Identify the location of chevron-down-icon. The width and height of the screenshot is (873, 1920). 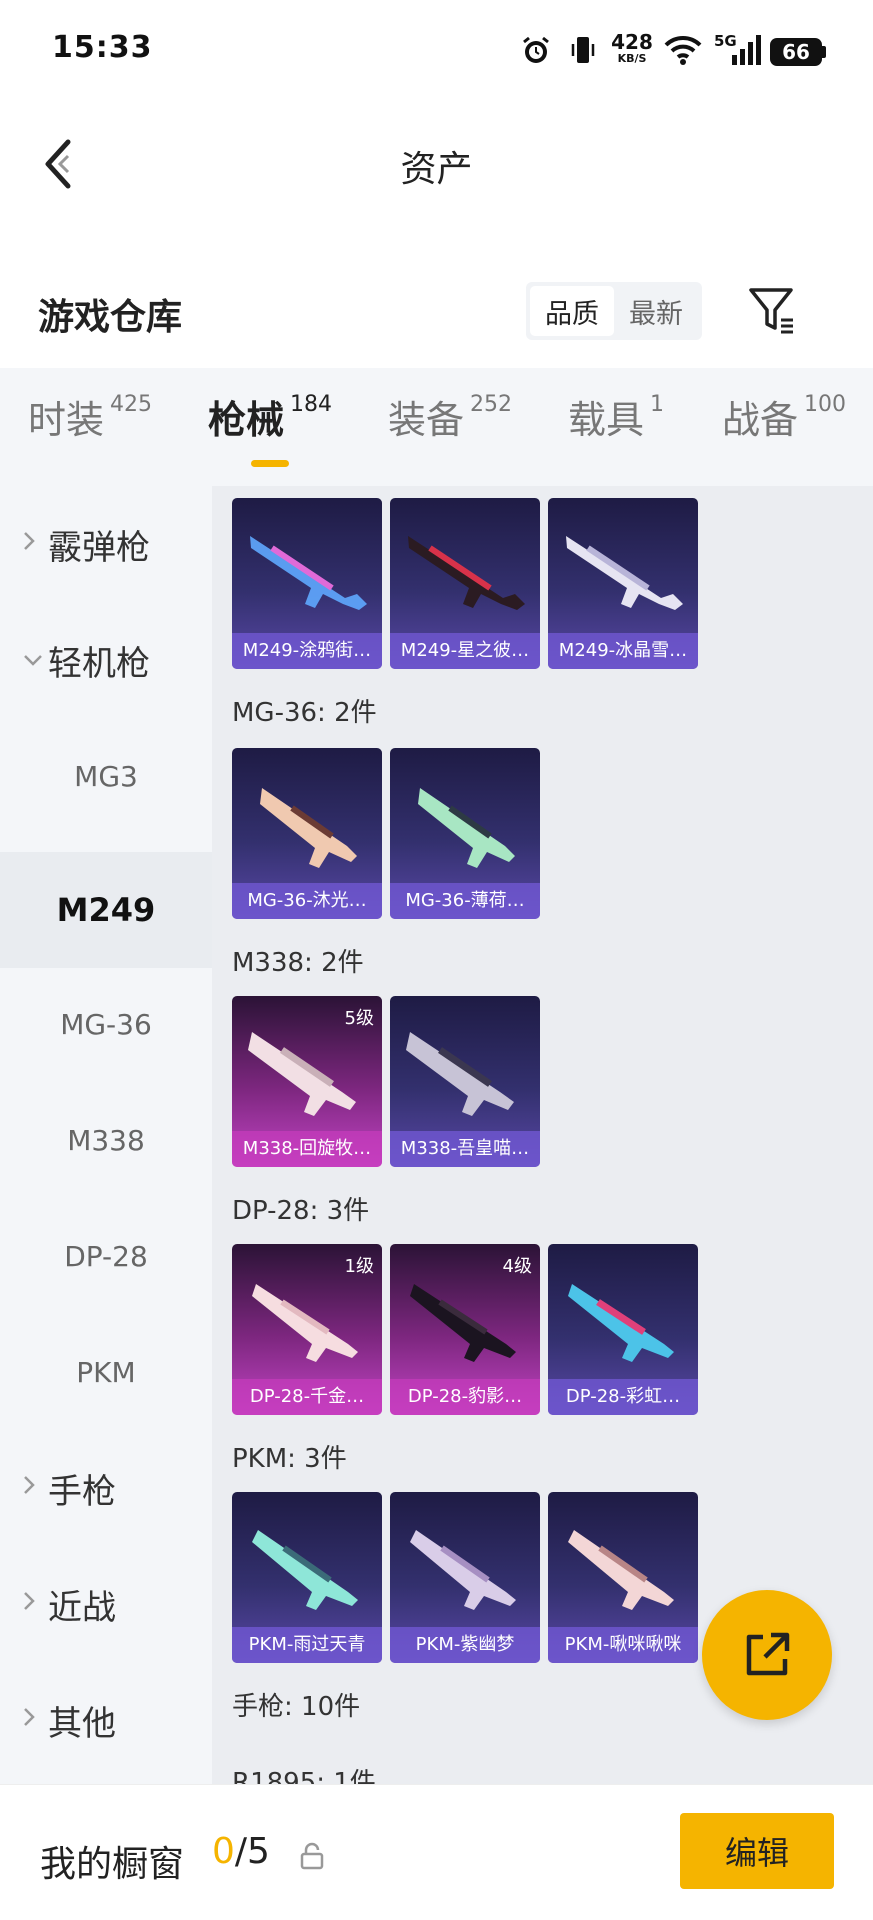
(33, 660).